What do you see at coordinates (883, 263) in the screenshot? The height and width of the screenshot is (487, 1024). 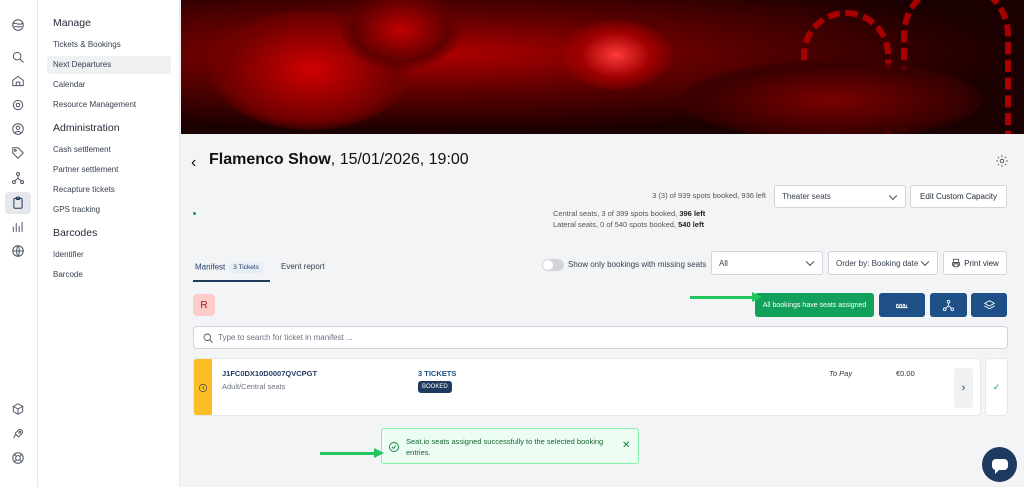 I see `order-by-select: Order by: Booking date` at bounding box center [883, 263].